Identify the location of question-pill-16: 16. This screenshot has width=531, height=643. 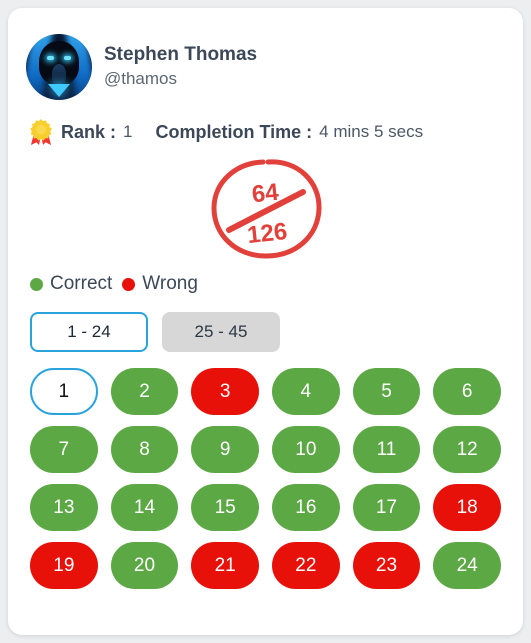
(305, 507).